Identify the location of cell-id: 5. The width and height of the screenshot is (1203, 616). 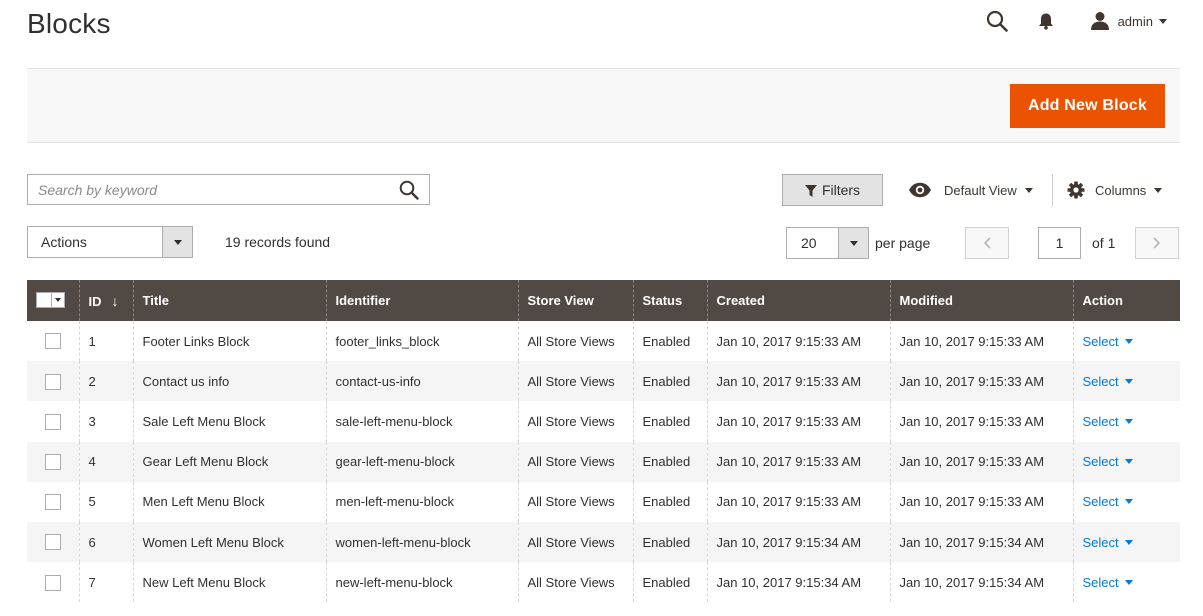
(105, 501).